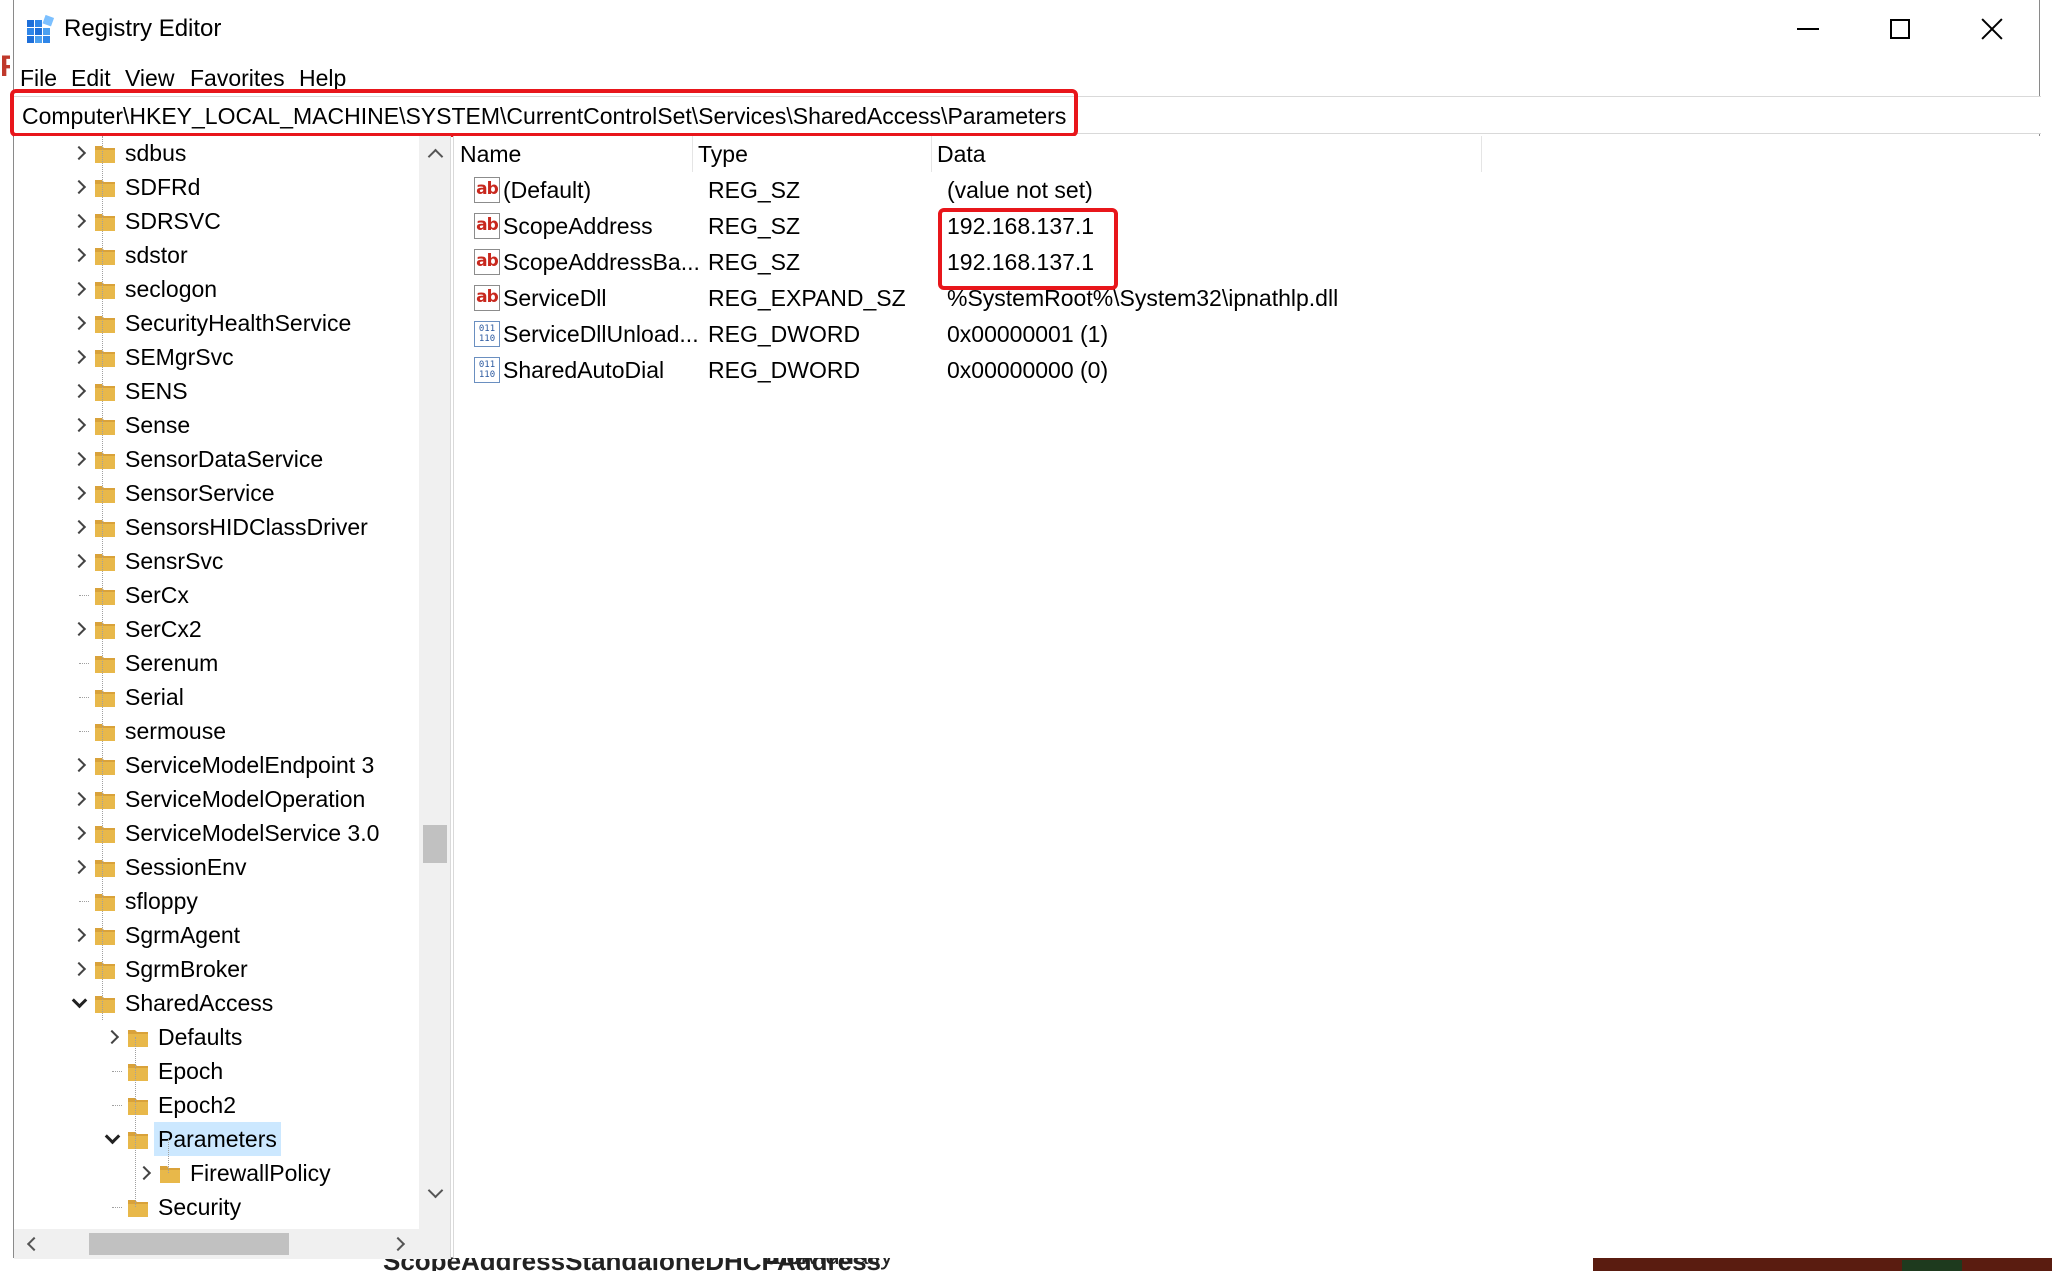  Describe the element at coordinates (216, 255) in the screenshot. I see `tree-node-sdstor: sdstor` at that location.